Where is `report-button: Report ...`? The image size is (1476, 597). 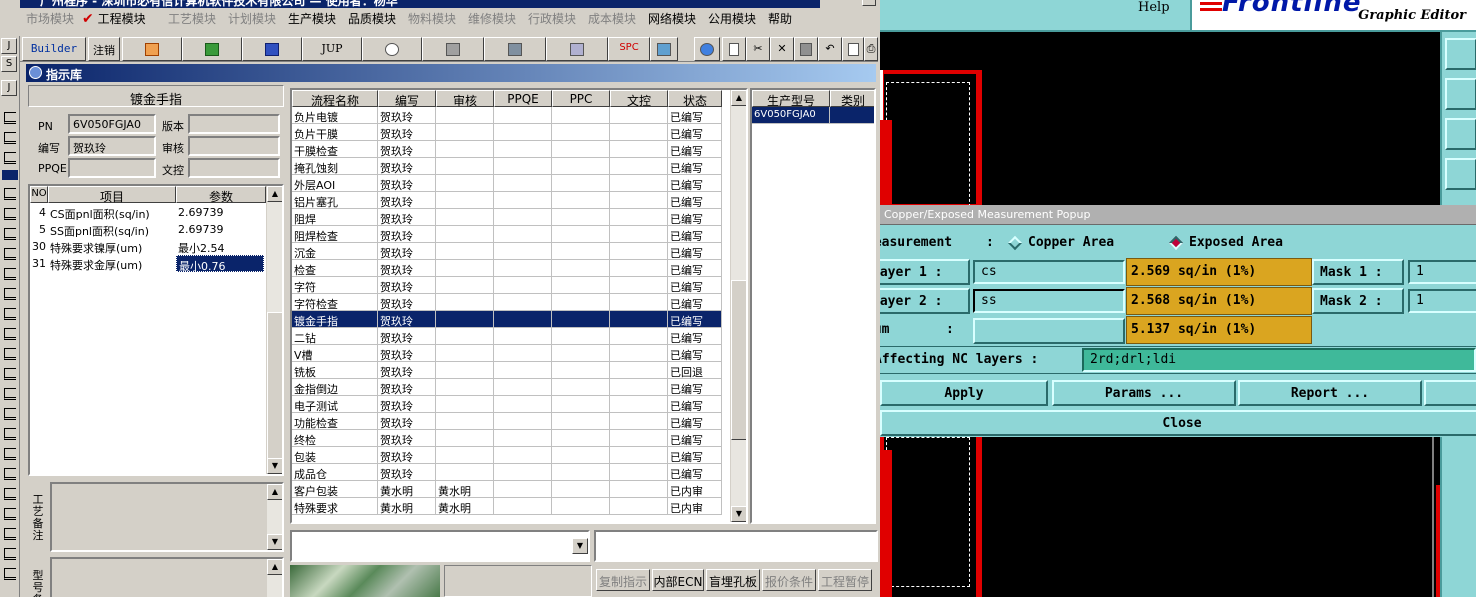 report-button: Report ... is located at coordinates (1330, 393).